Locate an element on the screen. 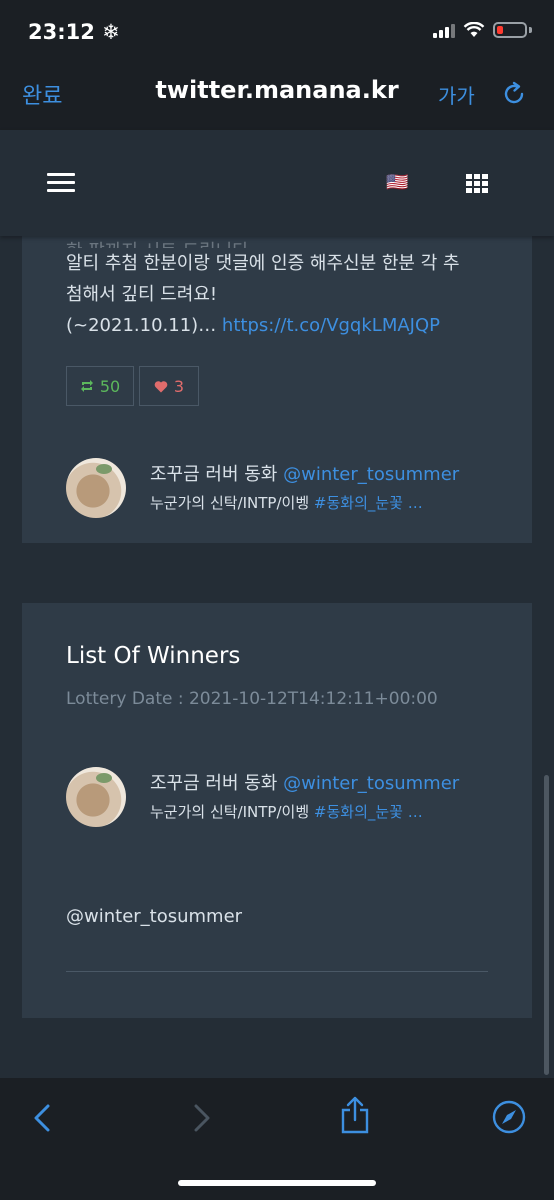 Image resolution: width=554 pixels, height=1200 pixels. text-size-button: 가가 is located at coordinates (456, 94).